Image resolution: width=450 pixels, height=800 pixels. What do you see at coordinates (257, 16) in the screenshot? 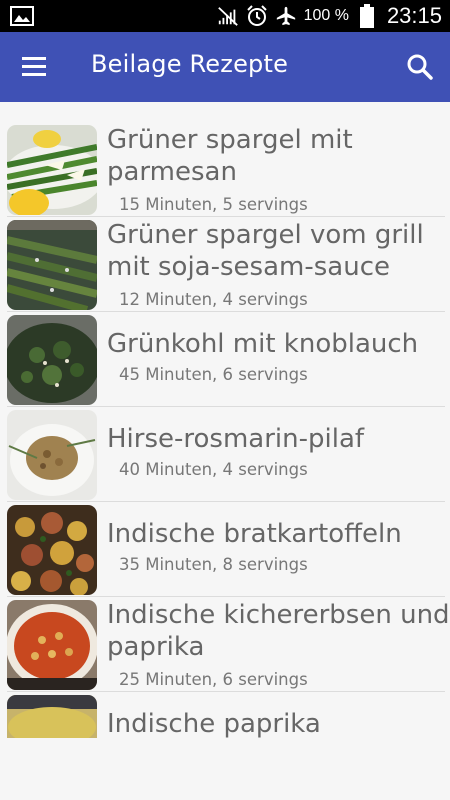
I see `alarm-icon` at bounding box center [257, 16].